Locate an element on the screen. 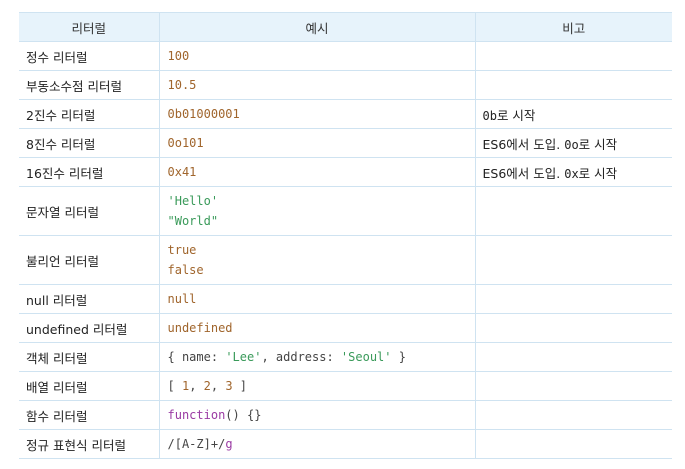 This screenshot has height=469, width=685. table-row: null 리터럴 null is located at coordinates (345, 299).